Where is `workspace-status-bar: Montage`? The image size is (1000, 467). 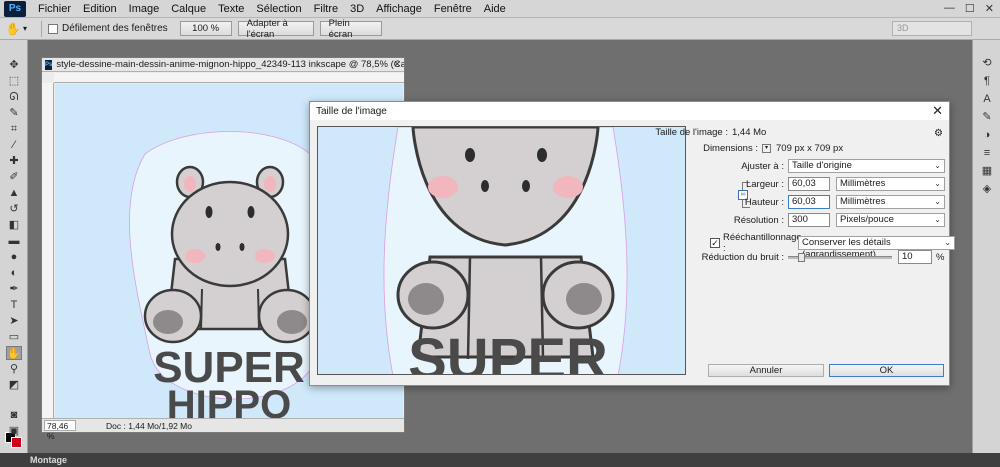 workspace-status-bar: Montage is located at coordinates (500, 460).